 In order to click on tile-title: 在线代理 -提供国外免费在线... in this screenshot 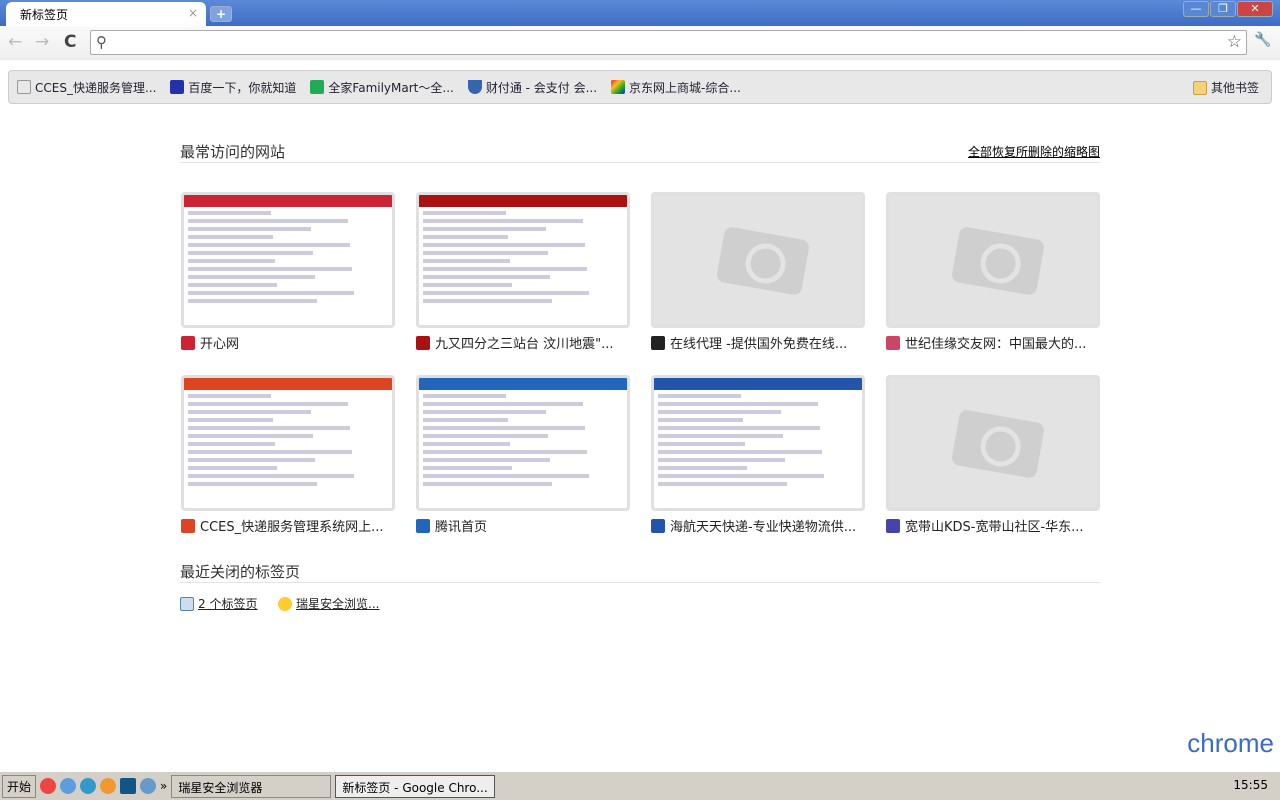, I will do `click(759, 344)`.